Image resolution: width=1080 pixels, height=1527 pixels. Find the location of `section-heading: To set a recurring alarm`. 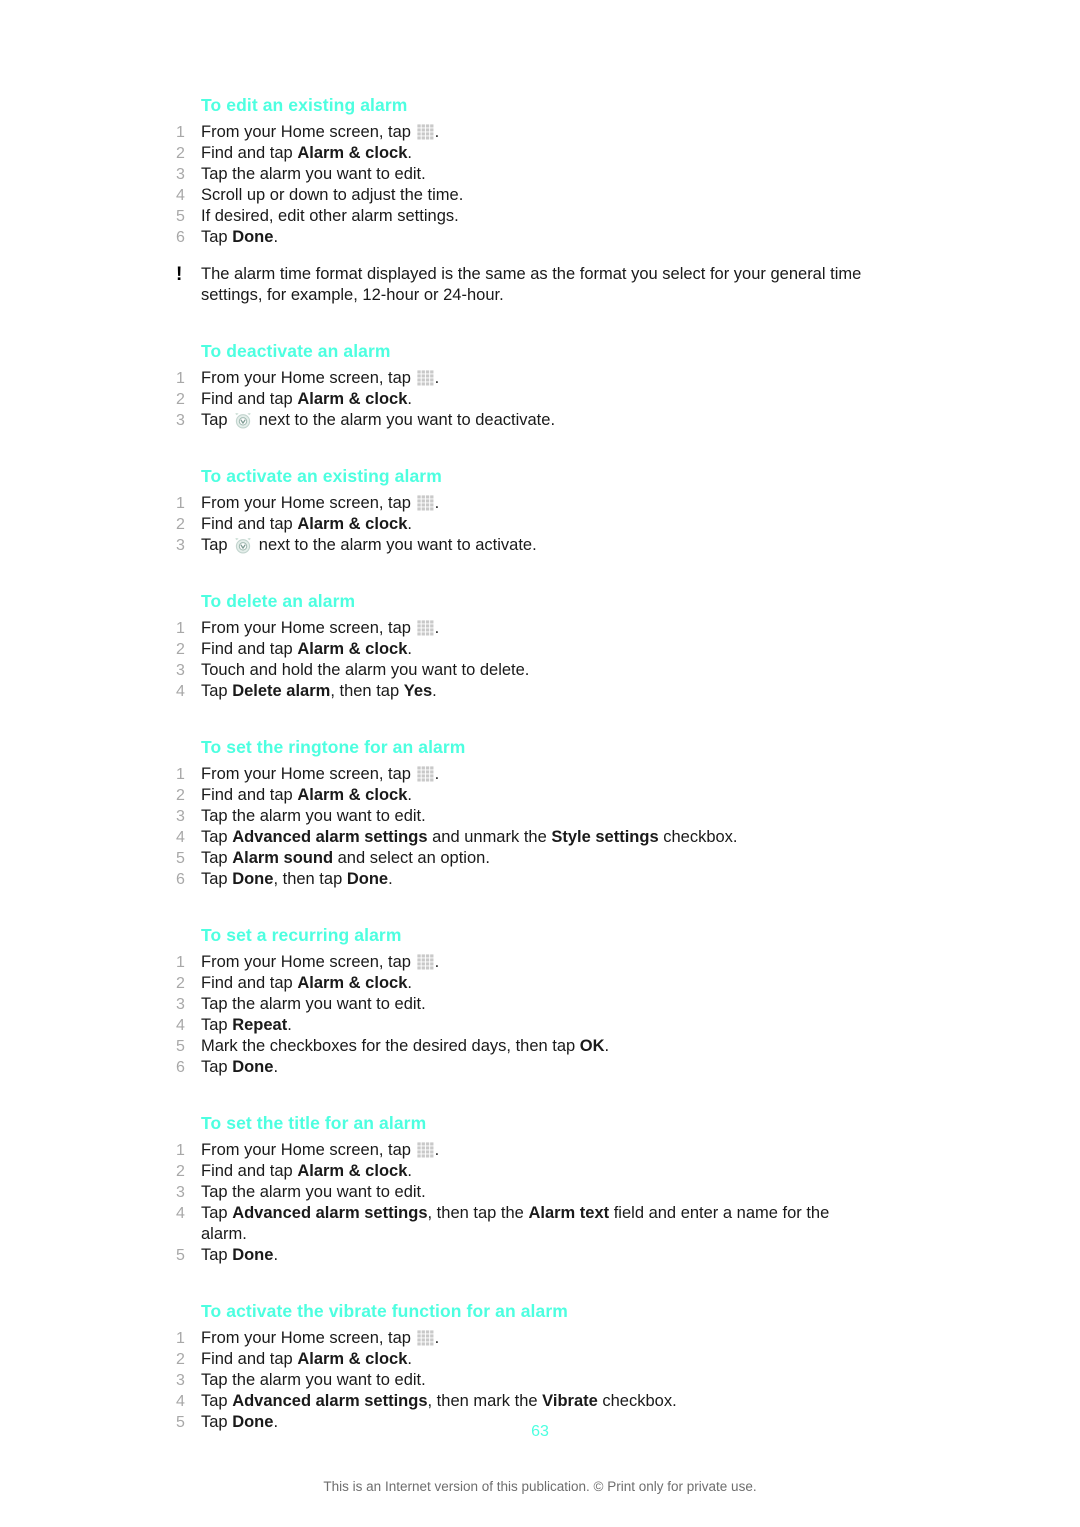

section-heading: To set a recurring alarm is located at coordinates (301, 935).